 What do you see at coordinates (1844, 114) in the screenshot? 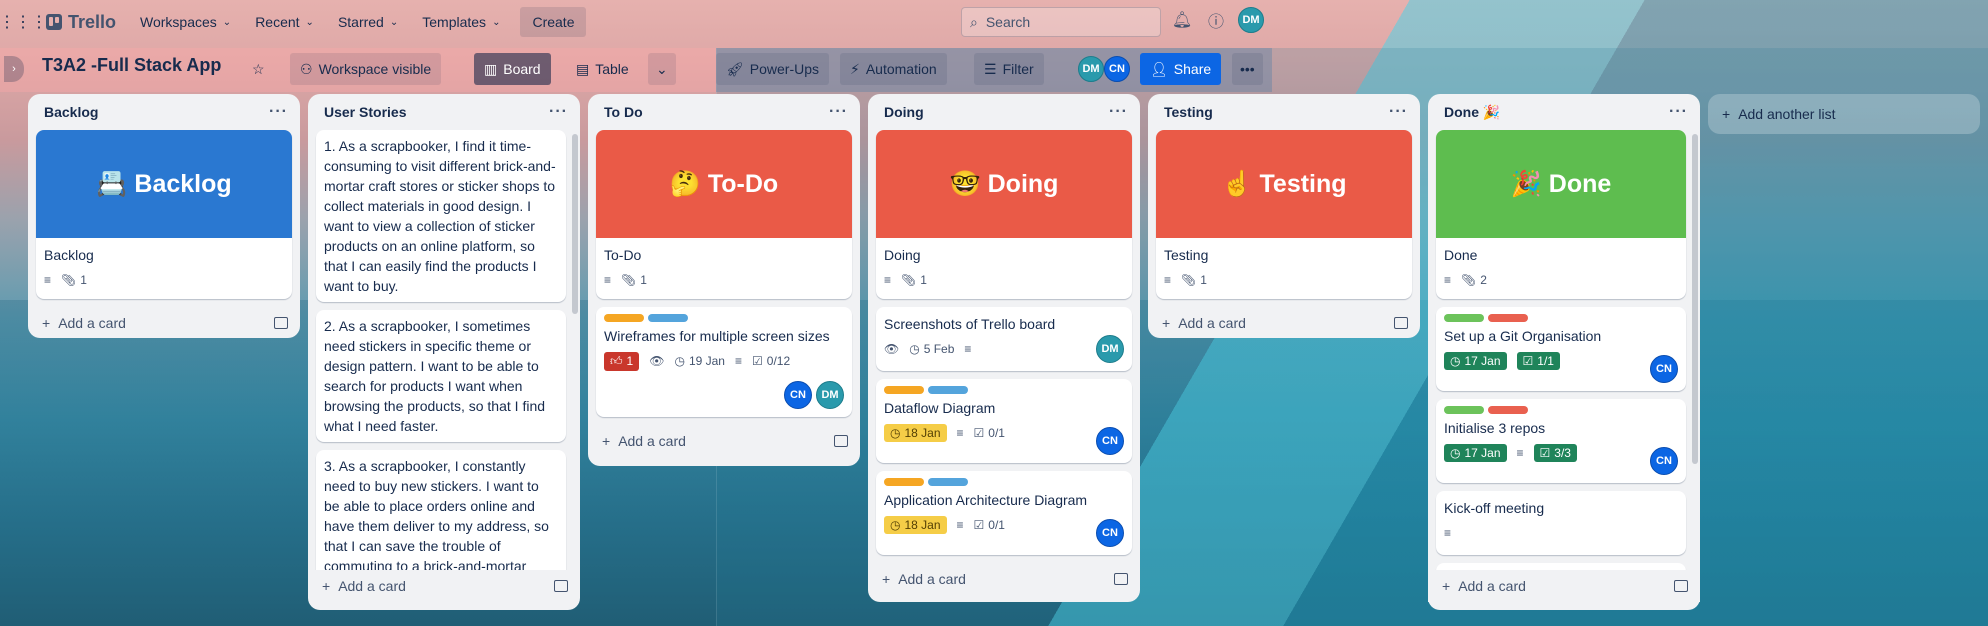
I see `add-list-button: + Add another list` at bounding box center [1844, 114].